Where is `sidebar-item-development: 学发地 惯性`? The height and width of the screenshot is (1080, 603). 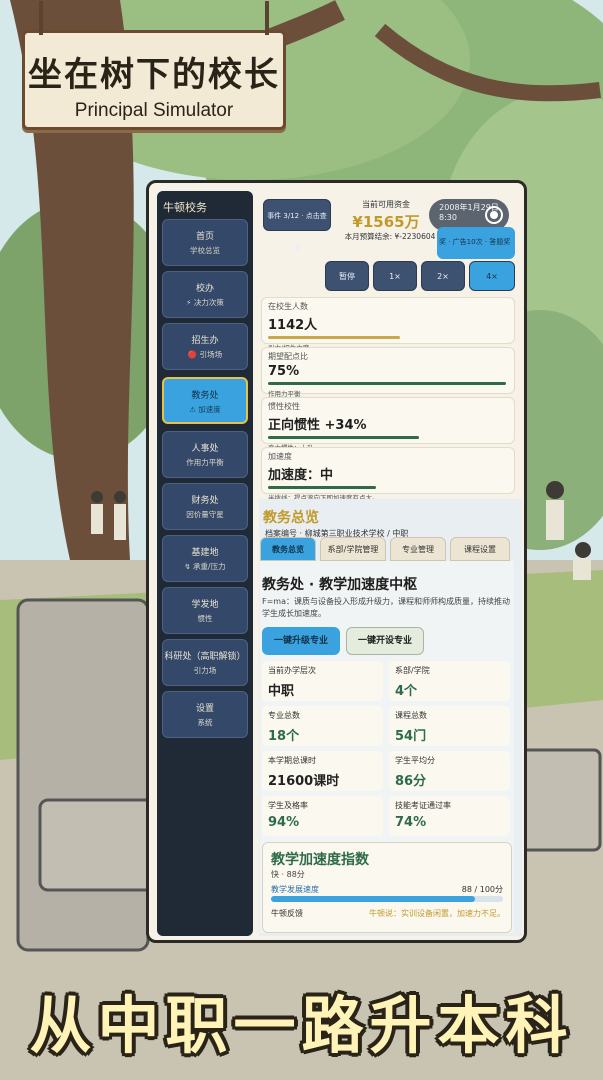
sidebar-item-development: 学发地 惯性 is located at coordinates (205, 610).